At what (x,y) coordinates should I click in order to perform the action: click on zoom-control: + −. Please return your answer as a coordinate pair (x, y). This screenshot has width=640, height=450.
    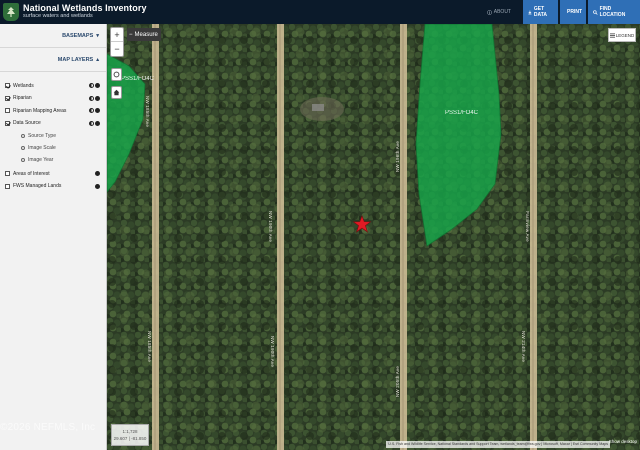
    Looking at the image, I should click on (117, 42).